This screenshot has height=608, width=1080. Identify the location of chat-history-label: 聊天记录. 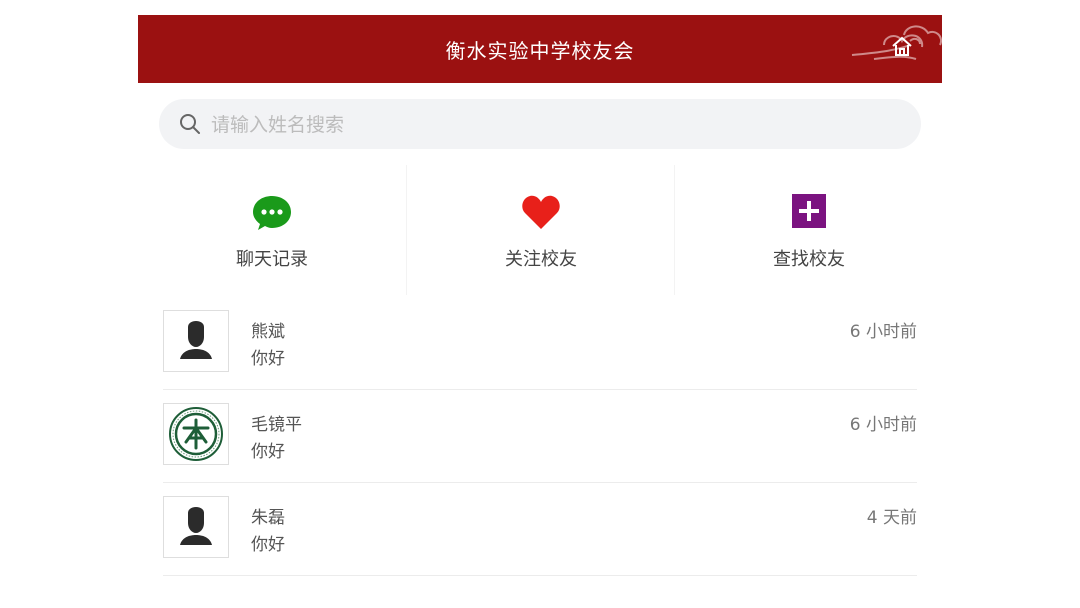
(272, 259).